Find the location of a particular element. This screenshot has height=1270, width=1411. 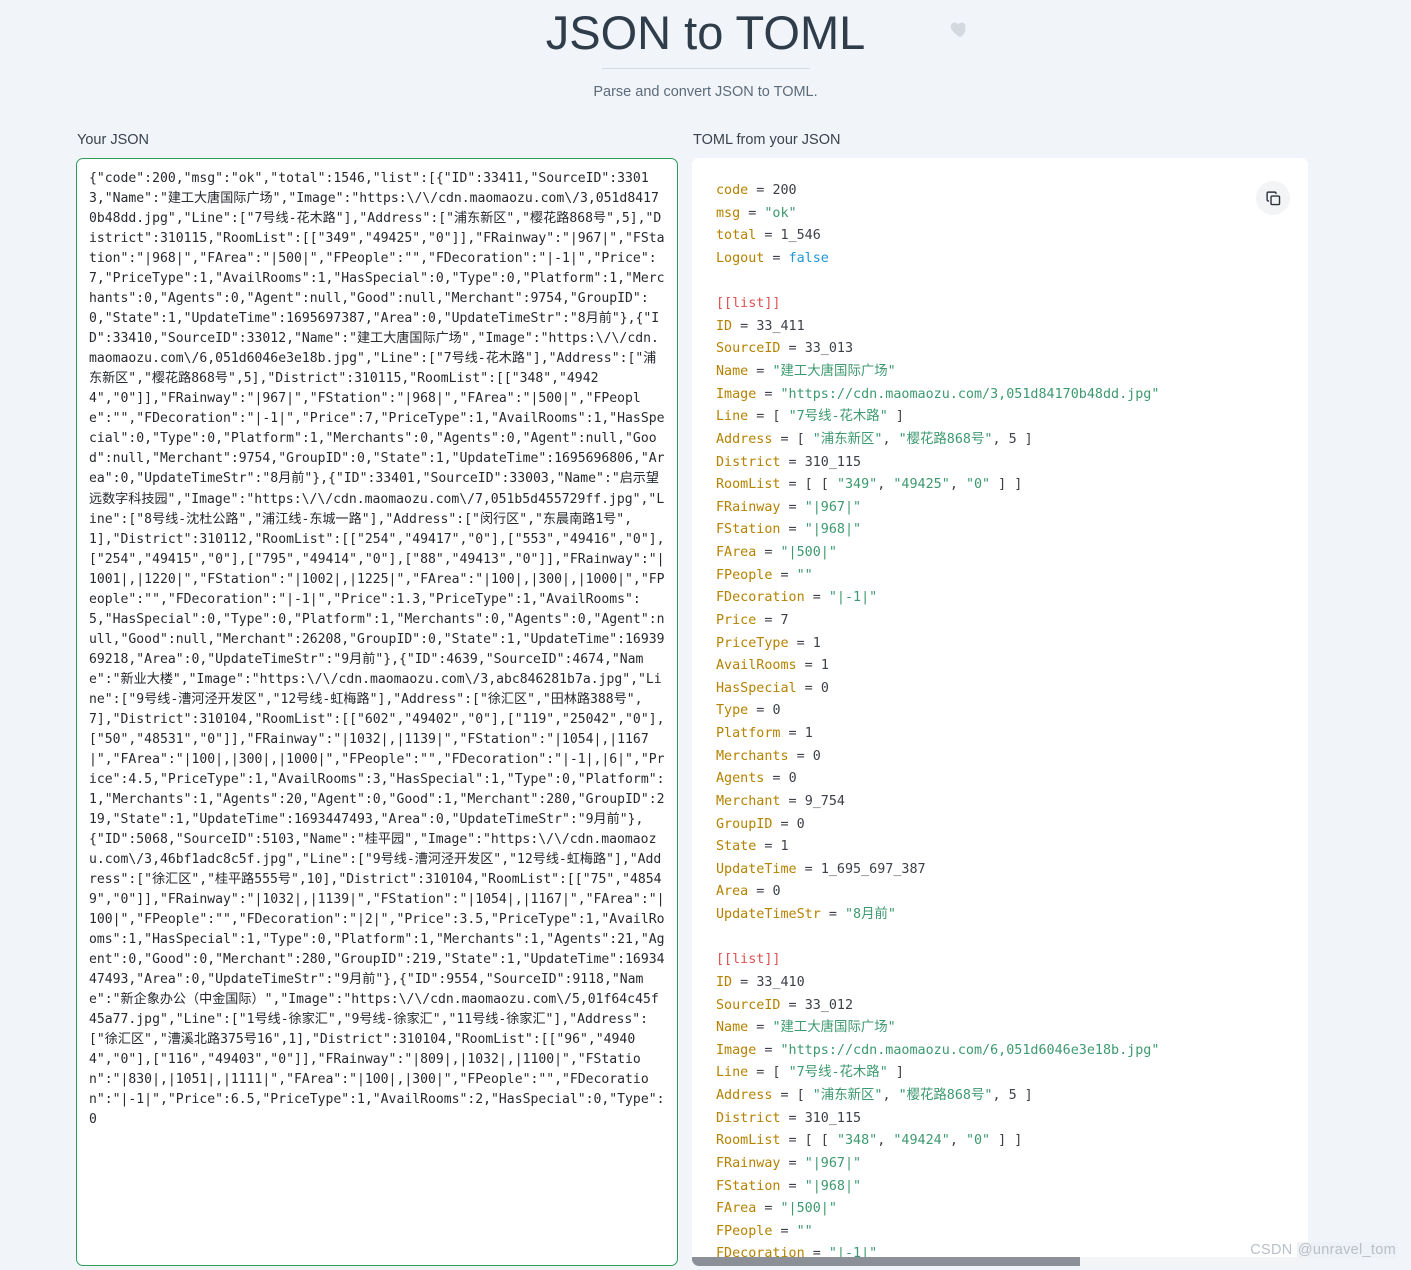

toml-token: AvailRooms is located at coordinates (756, 666).